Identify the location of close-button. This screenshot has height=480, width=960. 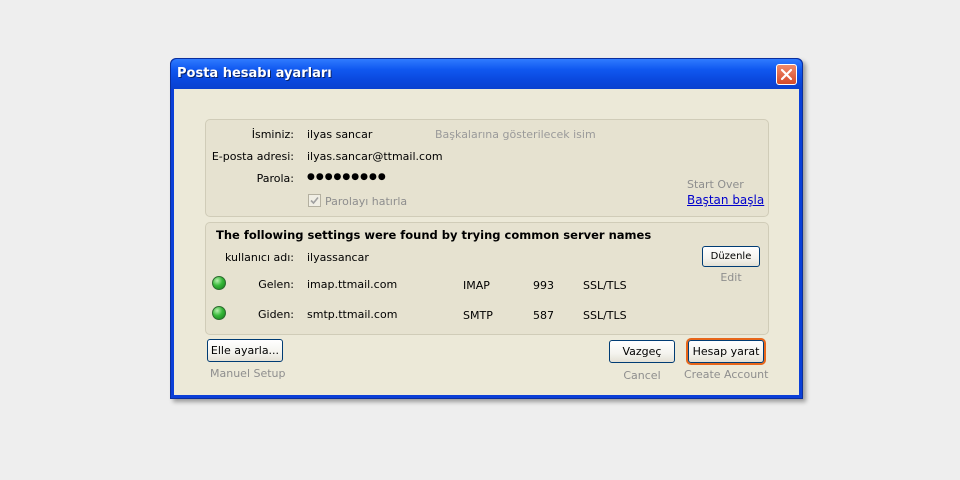
(786, 74).